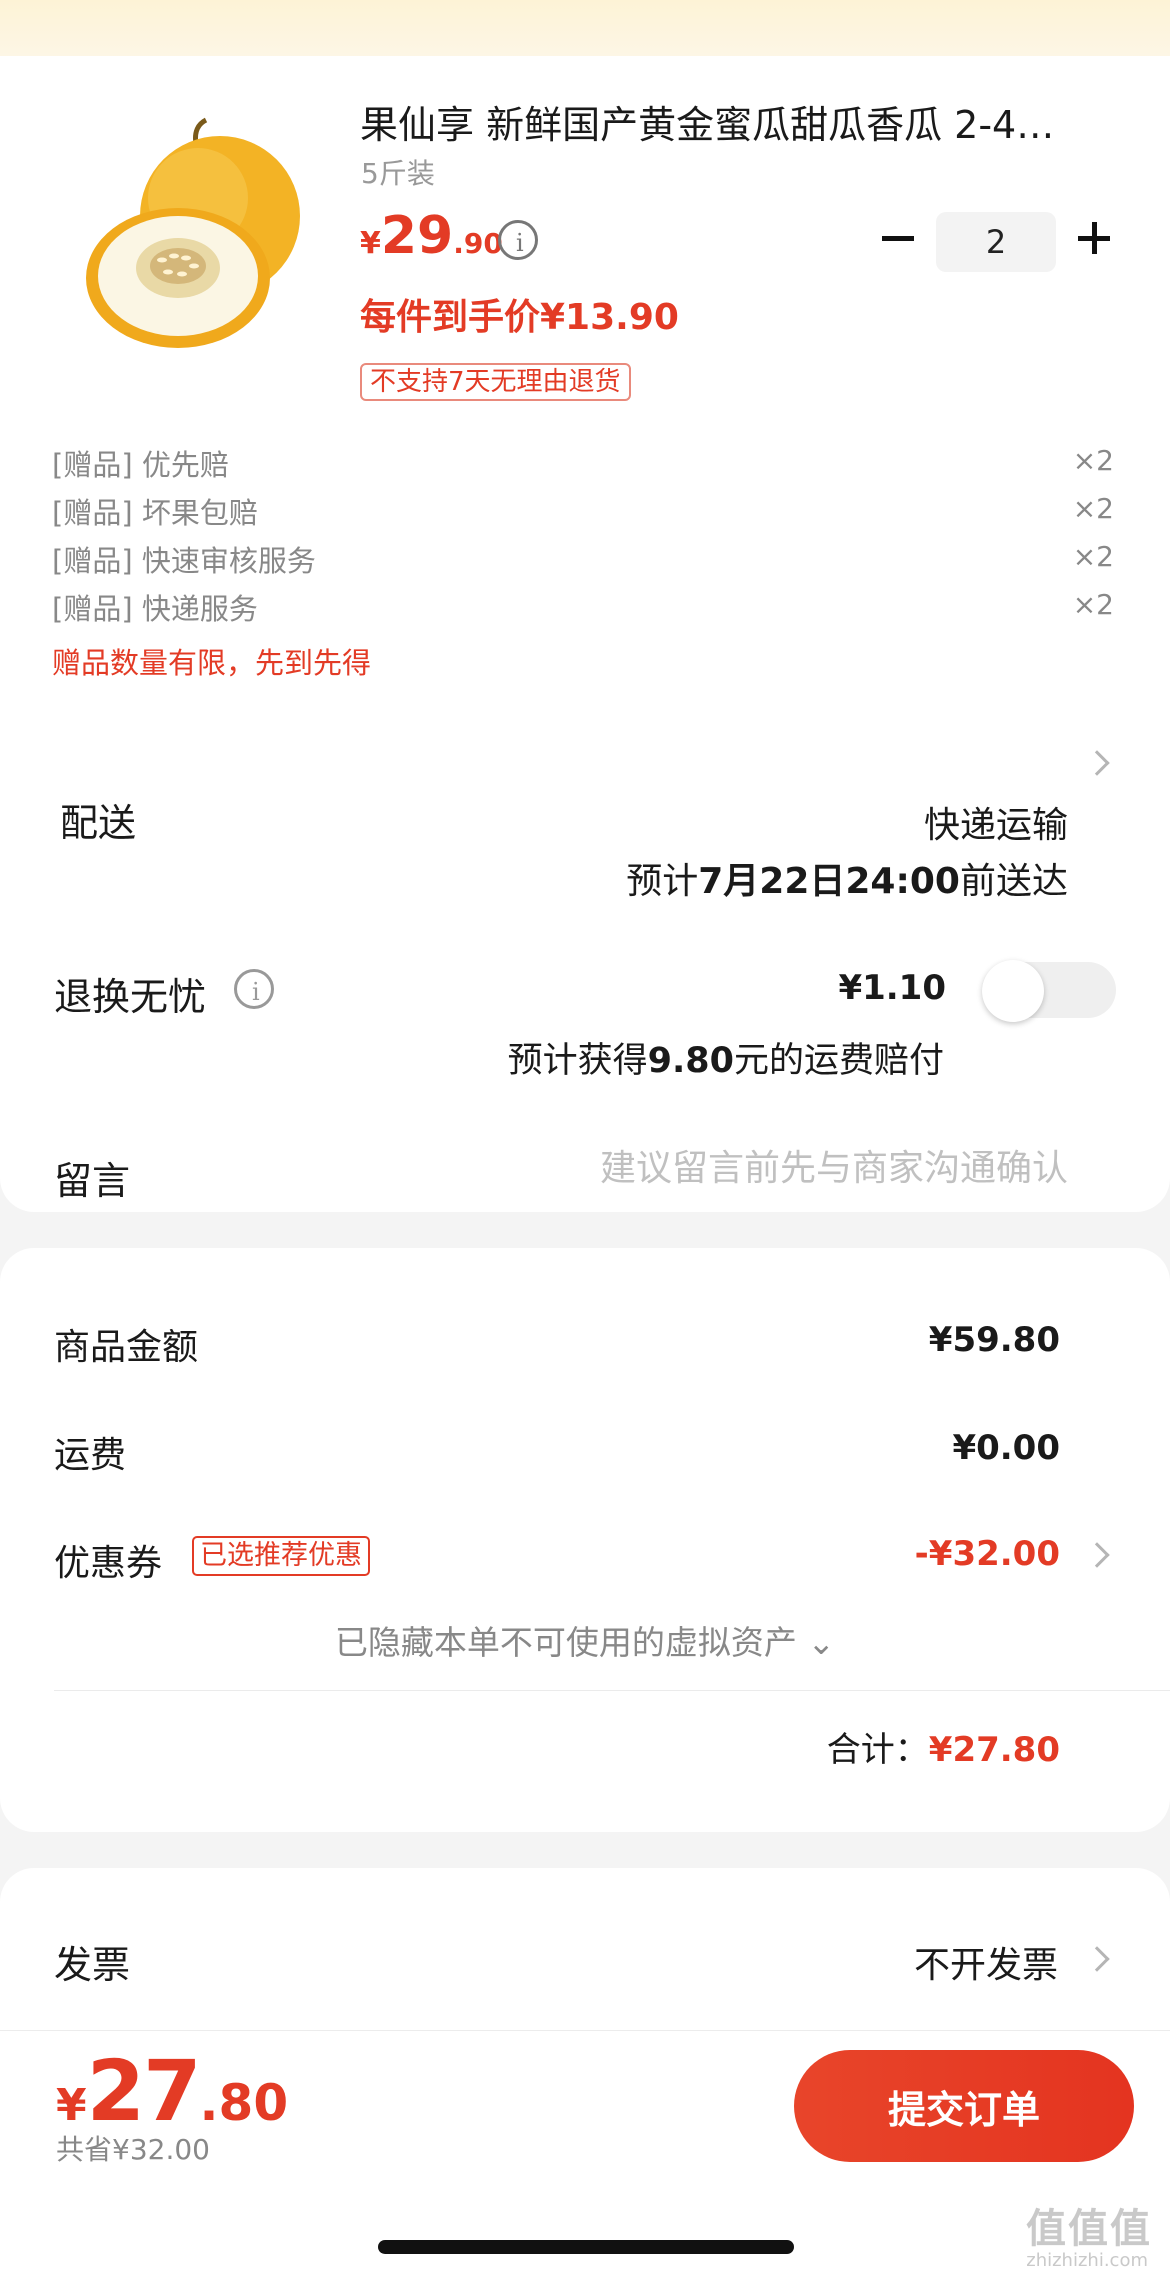 The height and width of the screenshot is (2282, 1170). I want to click on goods-amount-label: 商品金额, so click(126, 1347).